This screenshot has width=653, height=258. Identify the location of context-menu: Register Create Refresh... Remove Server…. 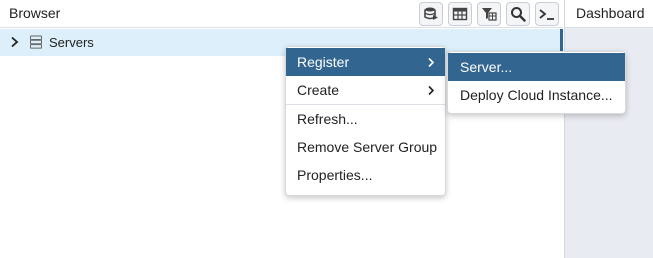
(365, 121).